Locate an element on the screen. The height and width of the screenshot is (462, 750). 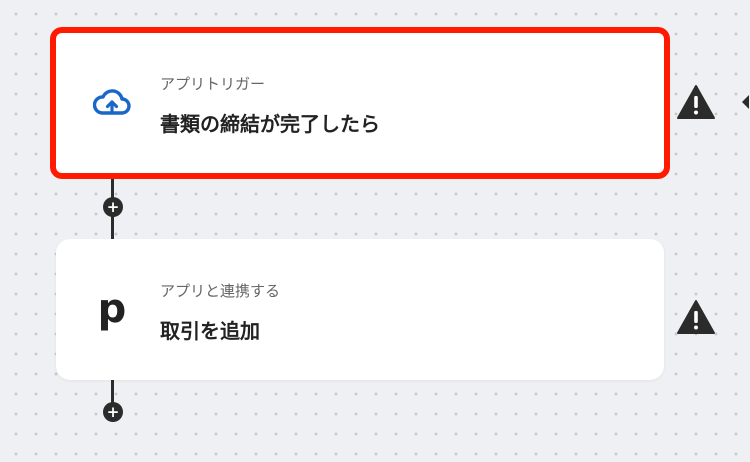
p-logo-text: p is located at coordinates (112, 309).